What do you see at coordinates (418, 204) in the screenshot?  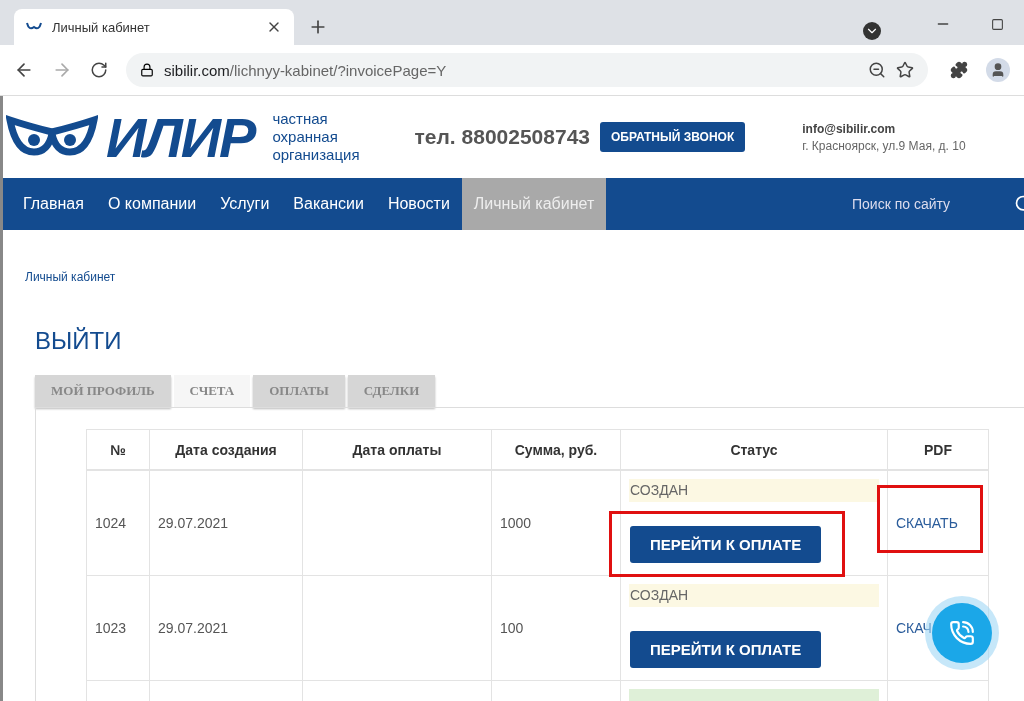 I see `nav-item: Новости` at bounding box center [418, 204].